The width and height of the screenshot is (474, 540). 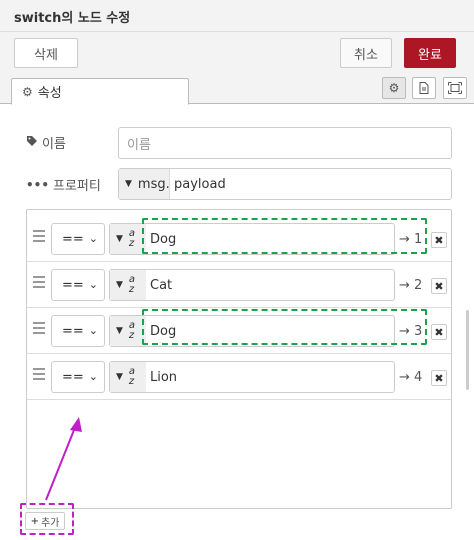 I want to click on property-type-select: ▼ msg., so click(x=144, y=184).